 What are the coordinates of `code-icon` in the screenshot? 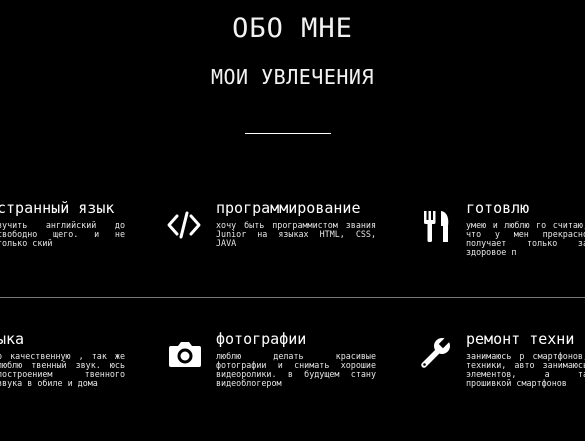 It's located at (184, 225).